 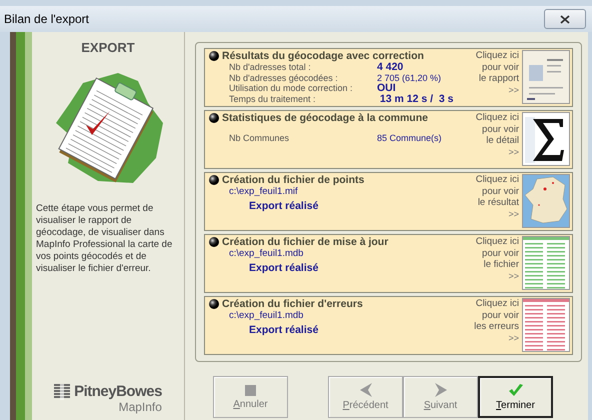 I want to click on window-title: Bilan de l'export, so click(x=47, y=19).